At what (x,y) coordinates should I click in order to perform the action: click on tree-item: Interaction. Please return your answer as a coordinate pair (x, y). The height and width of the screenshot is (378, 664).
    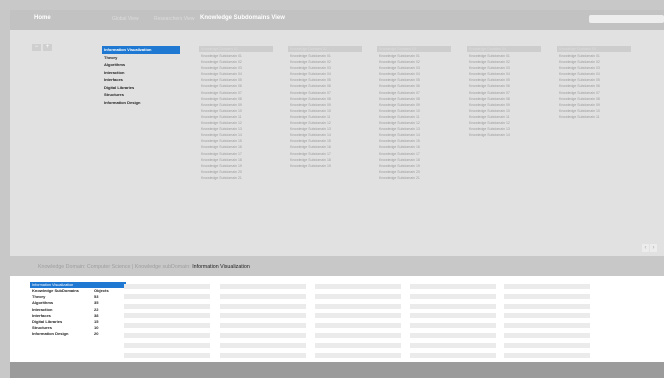
    Looking at the image, I should click on (141, 73).